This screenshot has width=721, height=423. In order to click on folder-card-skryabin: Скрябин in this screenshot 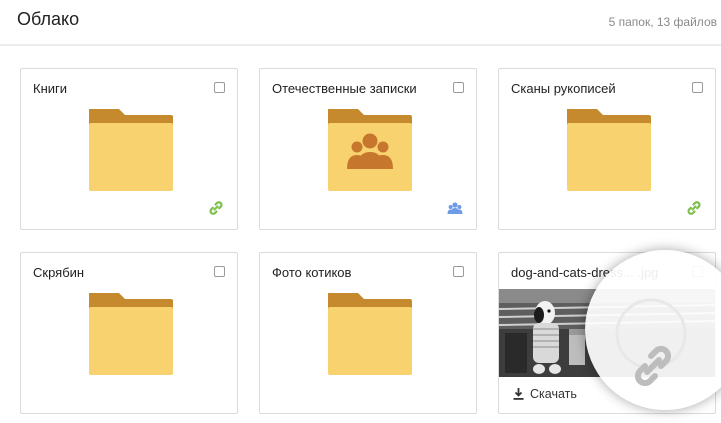, I will do `click(129, 333)`.